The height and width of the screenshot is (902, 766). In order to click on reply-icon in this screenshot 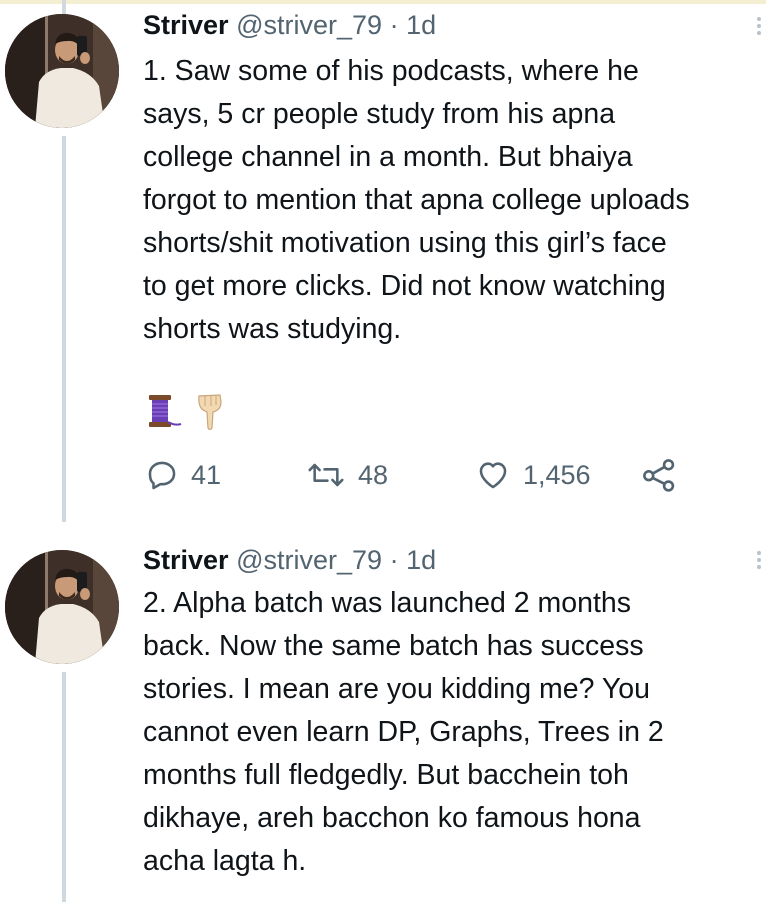, I will do `click(162, 475)`.